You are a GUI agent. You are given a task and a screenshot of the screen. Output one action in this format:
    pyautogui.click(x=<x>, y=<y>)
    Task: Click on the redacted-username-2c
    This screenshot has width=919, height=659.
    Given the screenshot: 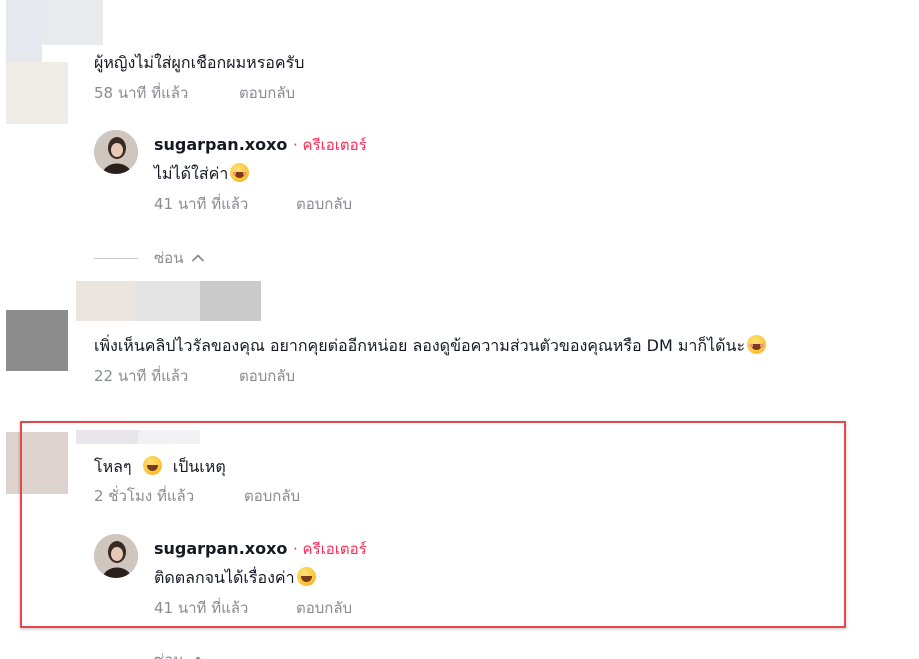 What is the action you would take?
    pyautogui.click(x=230, y=301)
    